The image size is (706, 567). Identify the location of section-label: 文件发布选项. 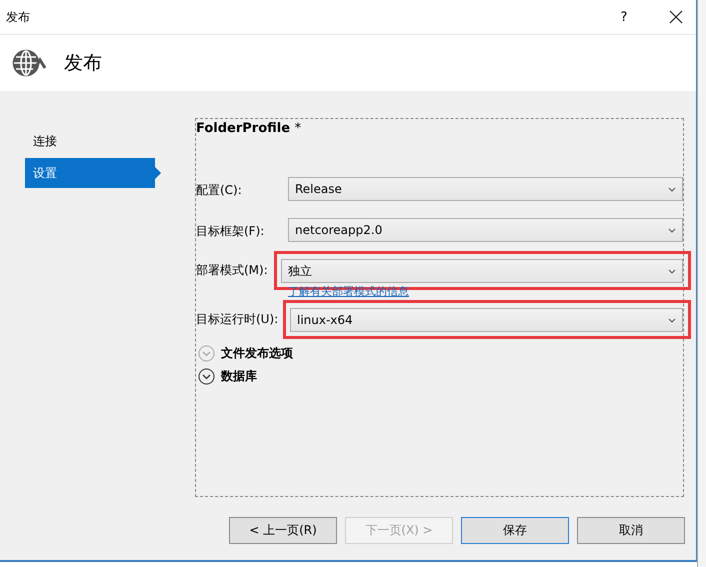
(257, 353).